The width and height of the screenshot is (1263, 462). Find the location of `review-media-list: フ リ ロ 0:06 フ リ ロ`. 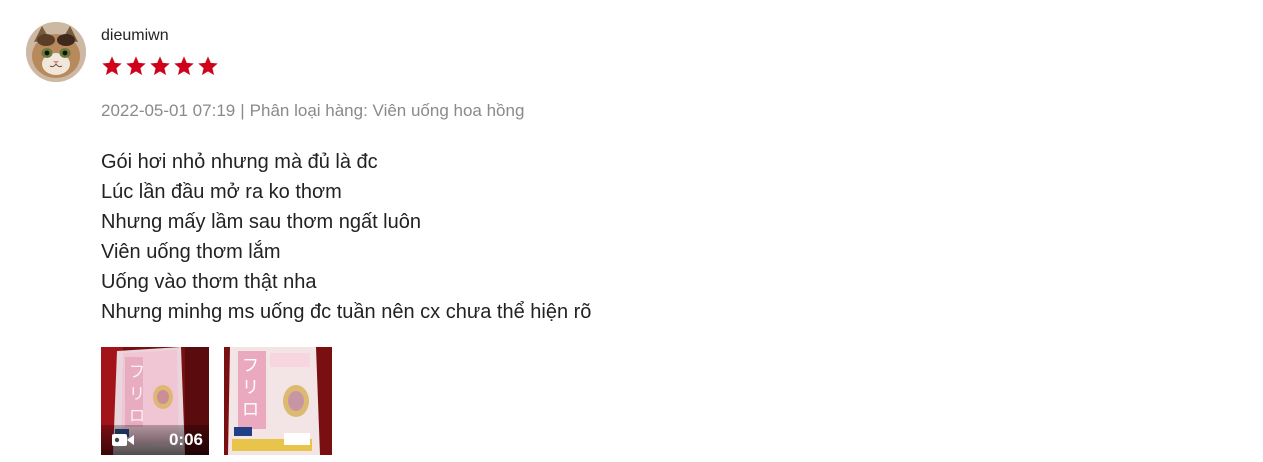

review-media-list: フ リ ロ 0:06 フ リ ロ is located at coordinates (216, 401).